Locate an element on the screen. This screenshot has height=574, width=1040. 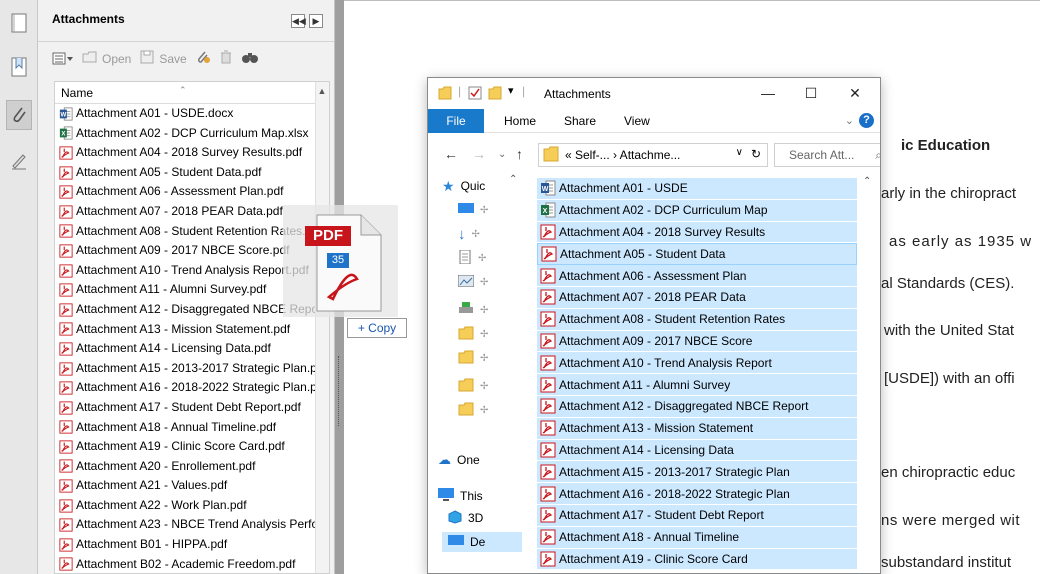
tab-share: Share is located at coordinates (580, 121).